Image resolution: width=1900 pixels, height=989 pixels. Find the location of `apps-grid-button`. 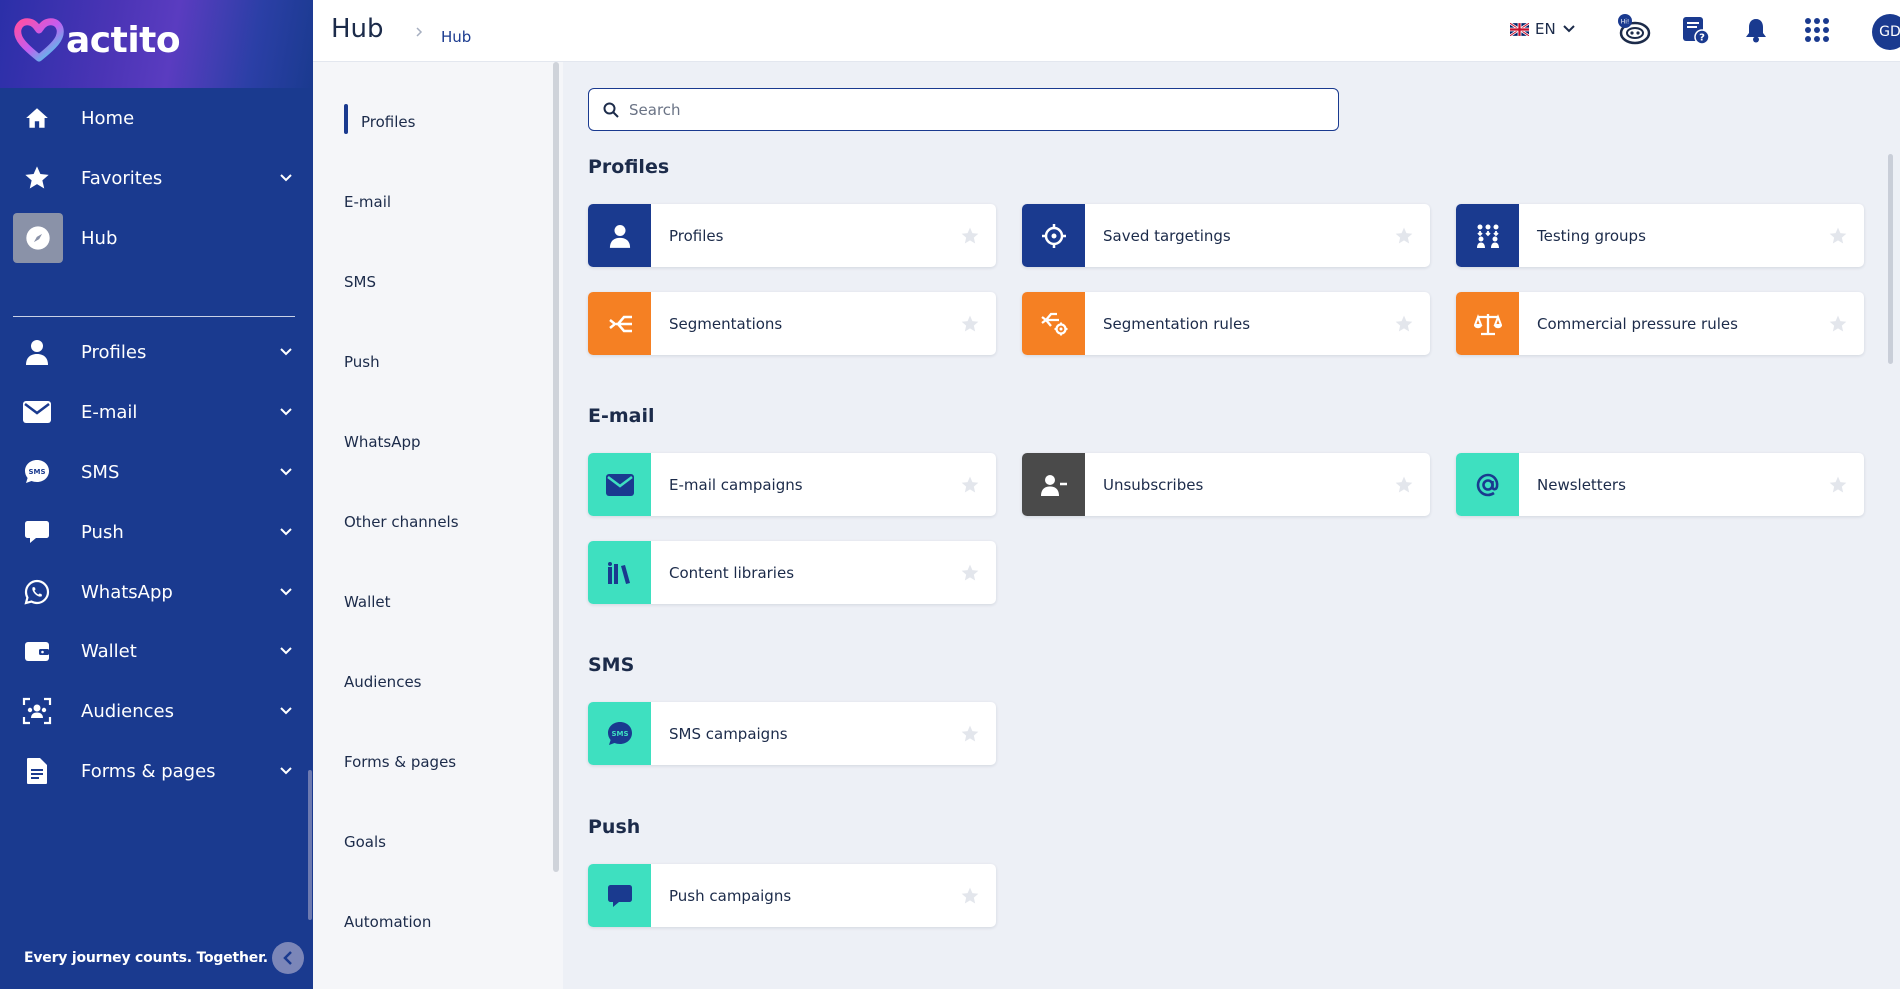

apps-grid-button is located at coordinates (1817, 30).